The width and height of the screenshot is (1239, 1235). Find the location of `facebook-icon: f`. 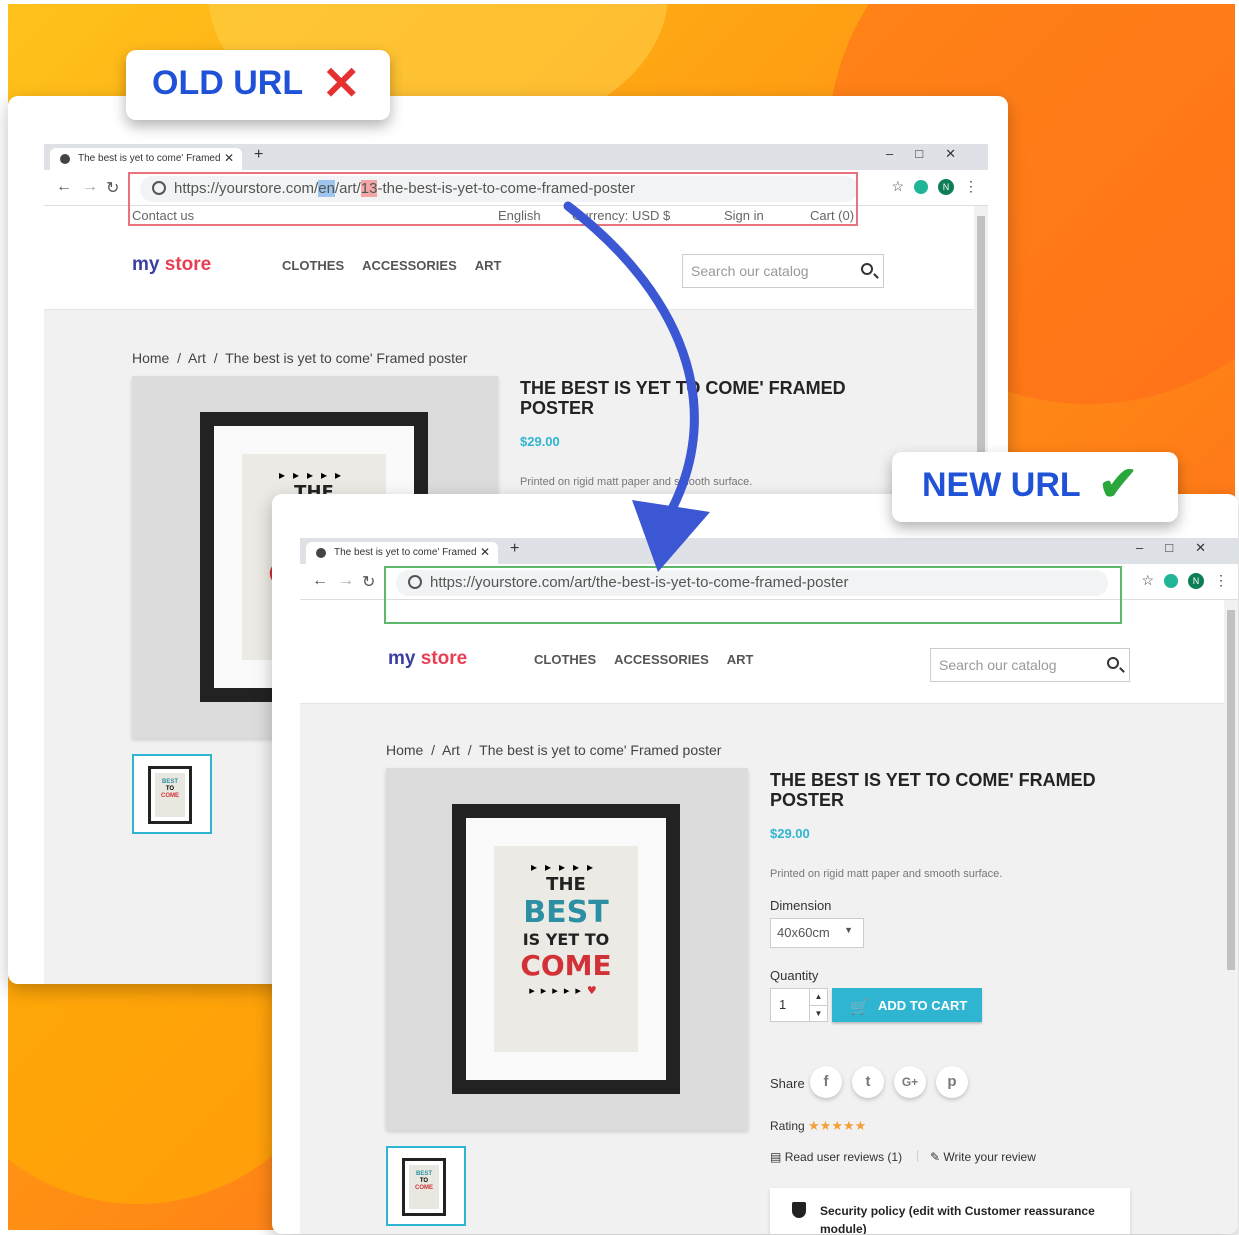

facebook-icon: f is located at coordinates (826, 1082).